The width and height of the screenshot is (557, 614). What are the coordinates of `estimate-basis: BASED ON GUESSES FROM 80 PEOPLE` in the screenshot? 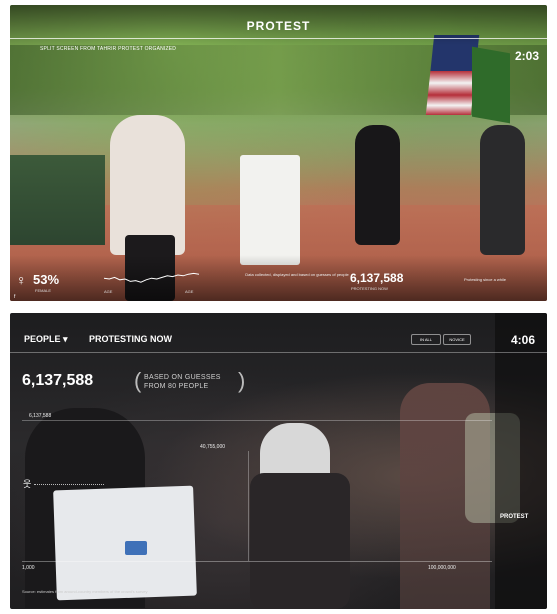 It's located at (182, 382).